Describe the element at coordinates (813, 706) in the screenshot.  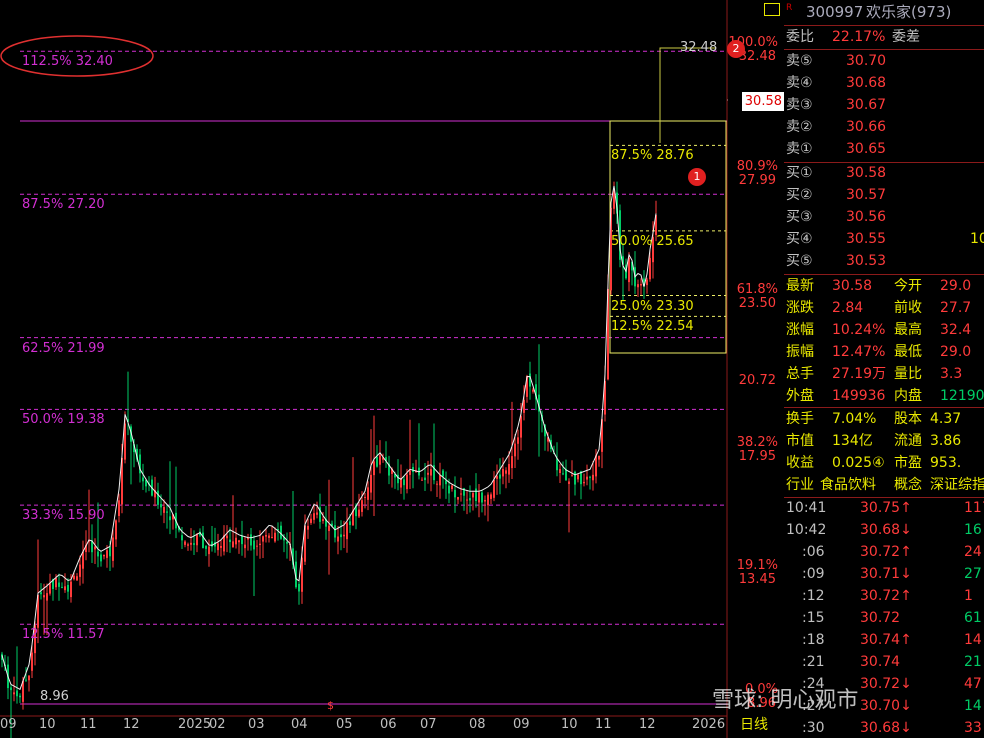
I see `tick-time: :27` at that location.